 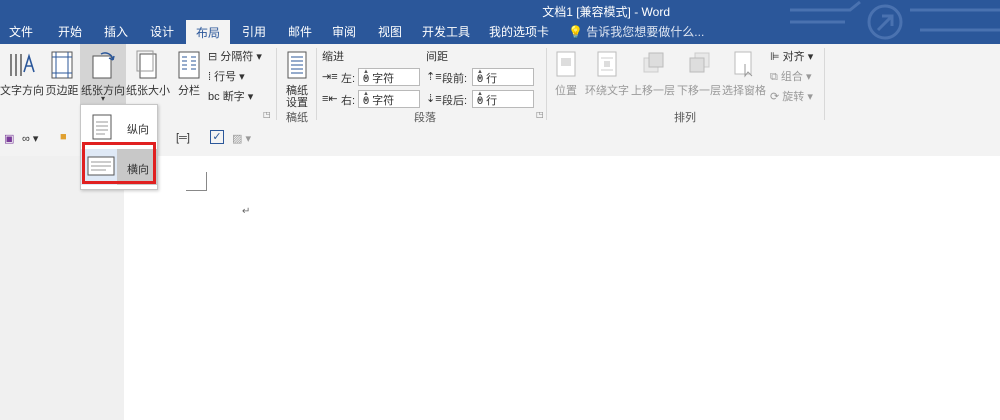 What do you see at coordinates (653, 91) in the screenshot?
I see `bring-forward-label: 上移一层` at bounding box center [653, 91].